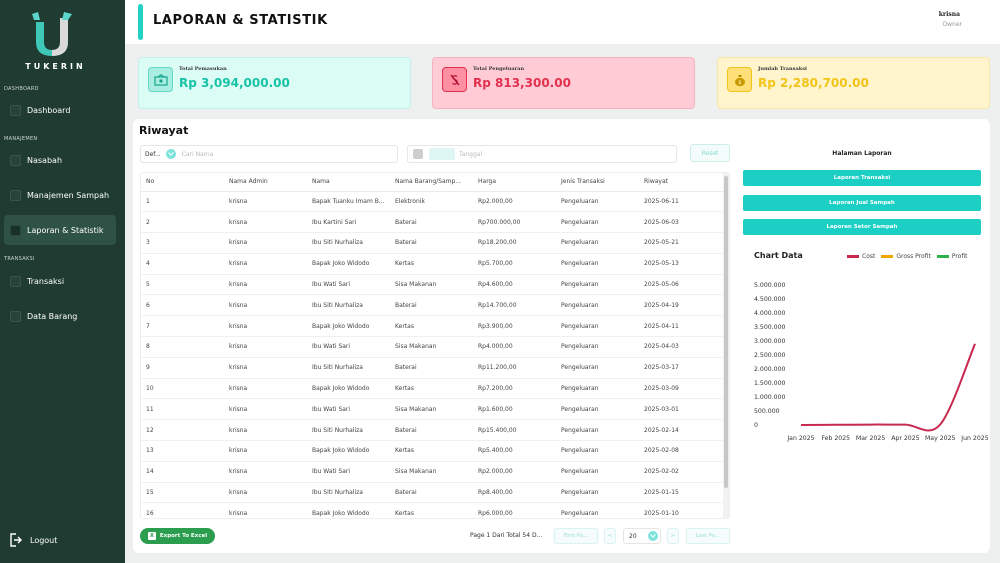  I want to click on column-header: No, so click(182, 182).